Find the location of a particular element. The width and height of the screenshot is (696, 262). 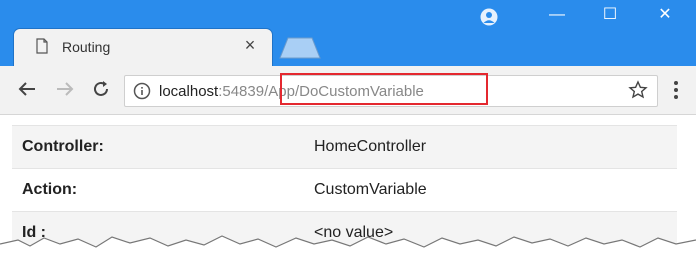

url-port: :54839 is located at coordinates (241, 91).